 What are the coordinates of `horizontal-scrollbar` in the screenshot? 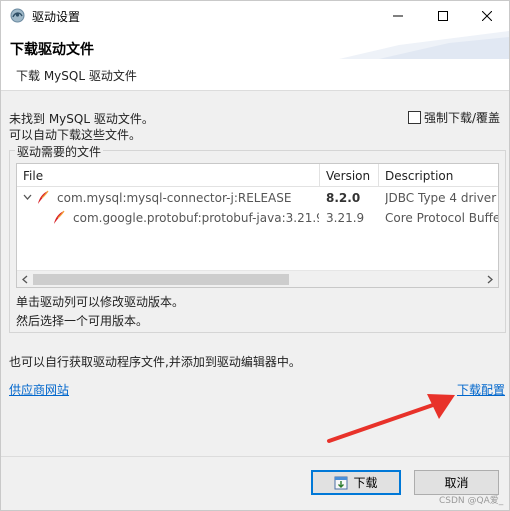 It's located at (257, 278).